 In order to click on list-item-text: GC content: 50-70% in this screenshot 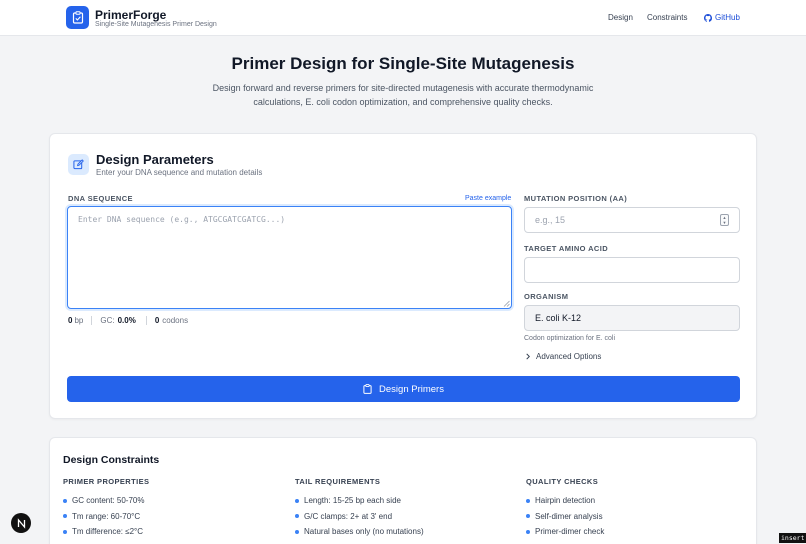, I will do `click(108, 501)`.